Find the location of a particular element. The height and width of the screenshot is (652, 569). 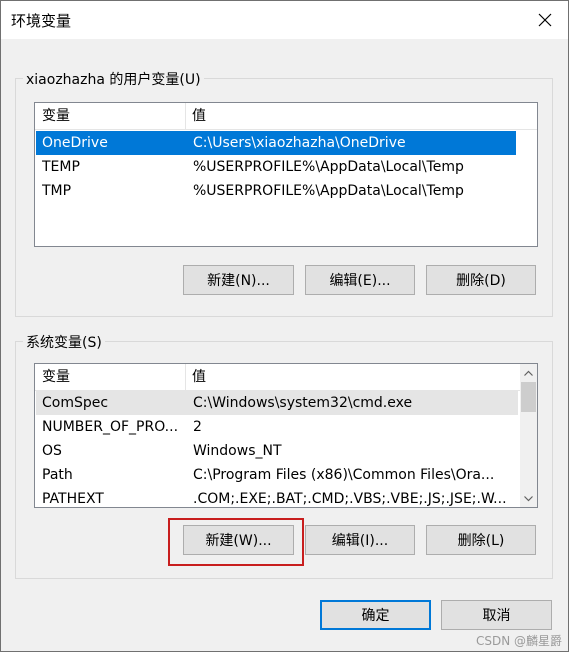

variable-name: Path is located at coordinates (57, 475).